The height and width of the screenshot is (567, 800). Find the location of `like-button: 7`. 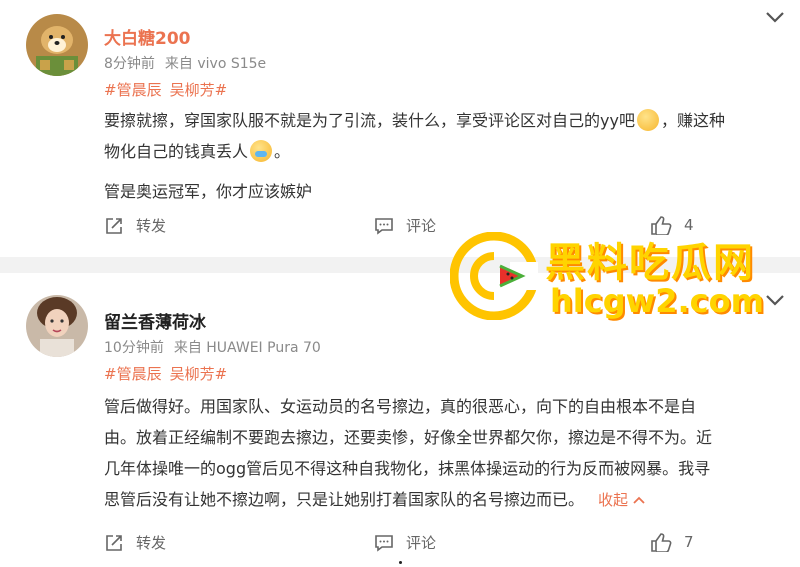

like-button: 7 is located at coordinates (672, 542).